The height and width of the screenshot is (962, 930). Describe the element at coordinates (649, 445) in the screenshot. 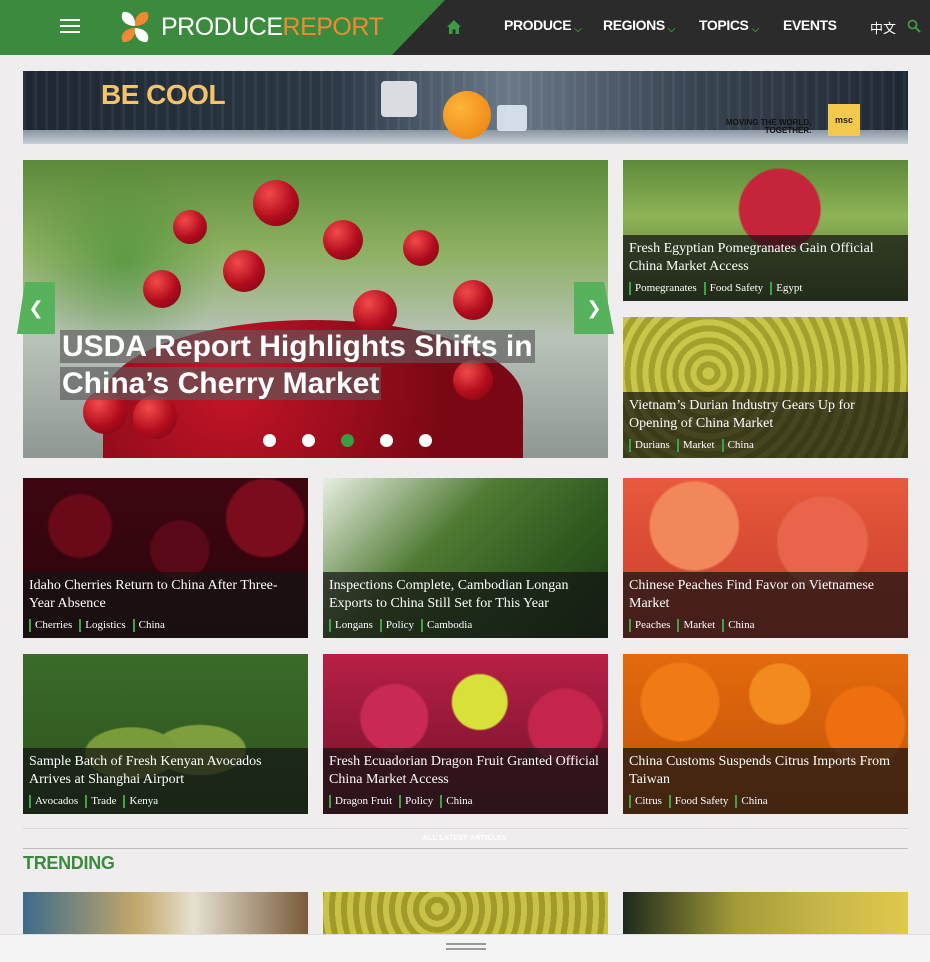

I see `tag-link: Durians` at that location.